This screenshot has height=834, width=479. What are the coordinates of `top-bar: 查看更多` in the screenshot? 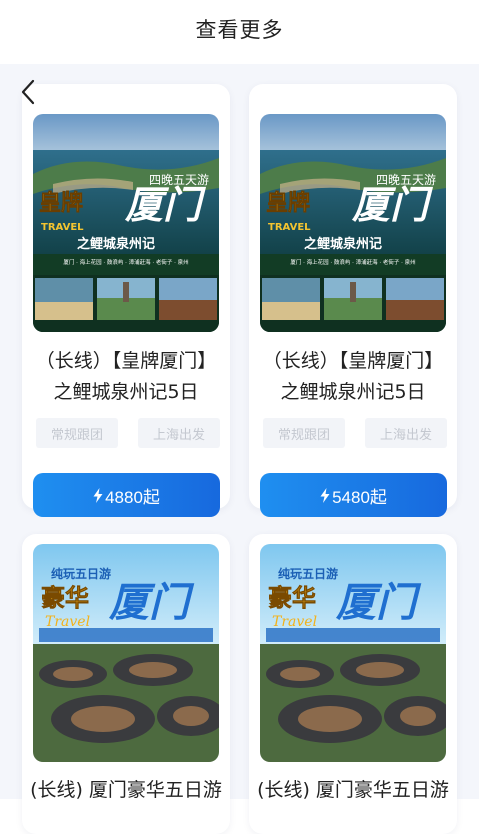 It's located at (239, 32).